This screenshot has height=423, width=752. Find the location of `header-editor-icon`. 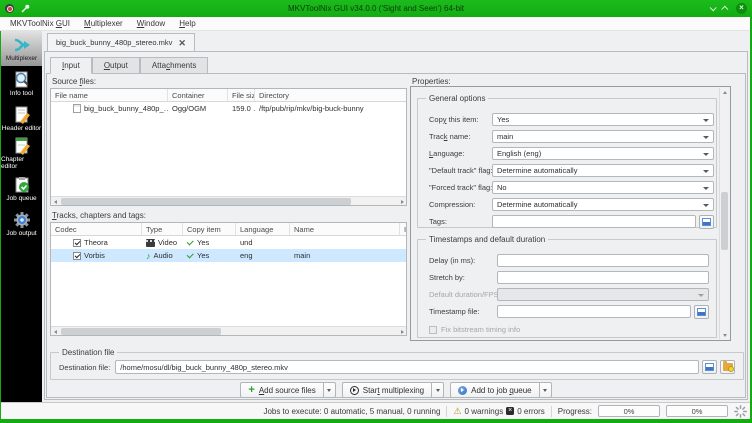

header-editor-icon is located at coordinates (22, 115).